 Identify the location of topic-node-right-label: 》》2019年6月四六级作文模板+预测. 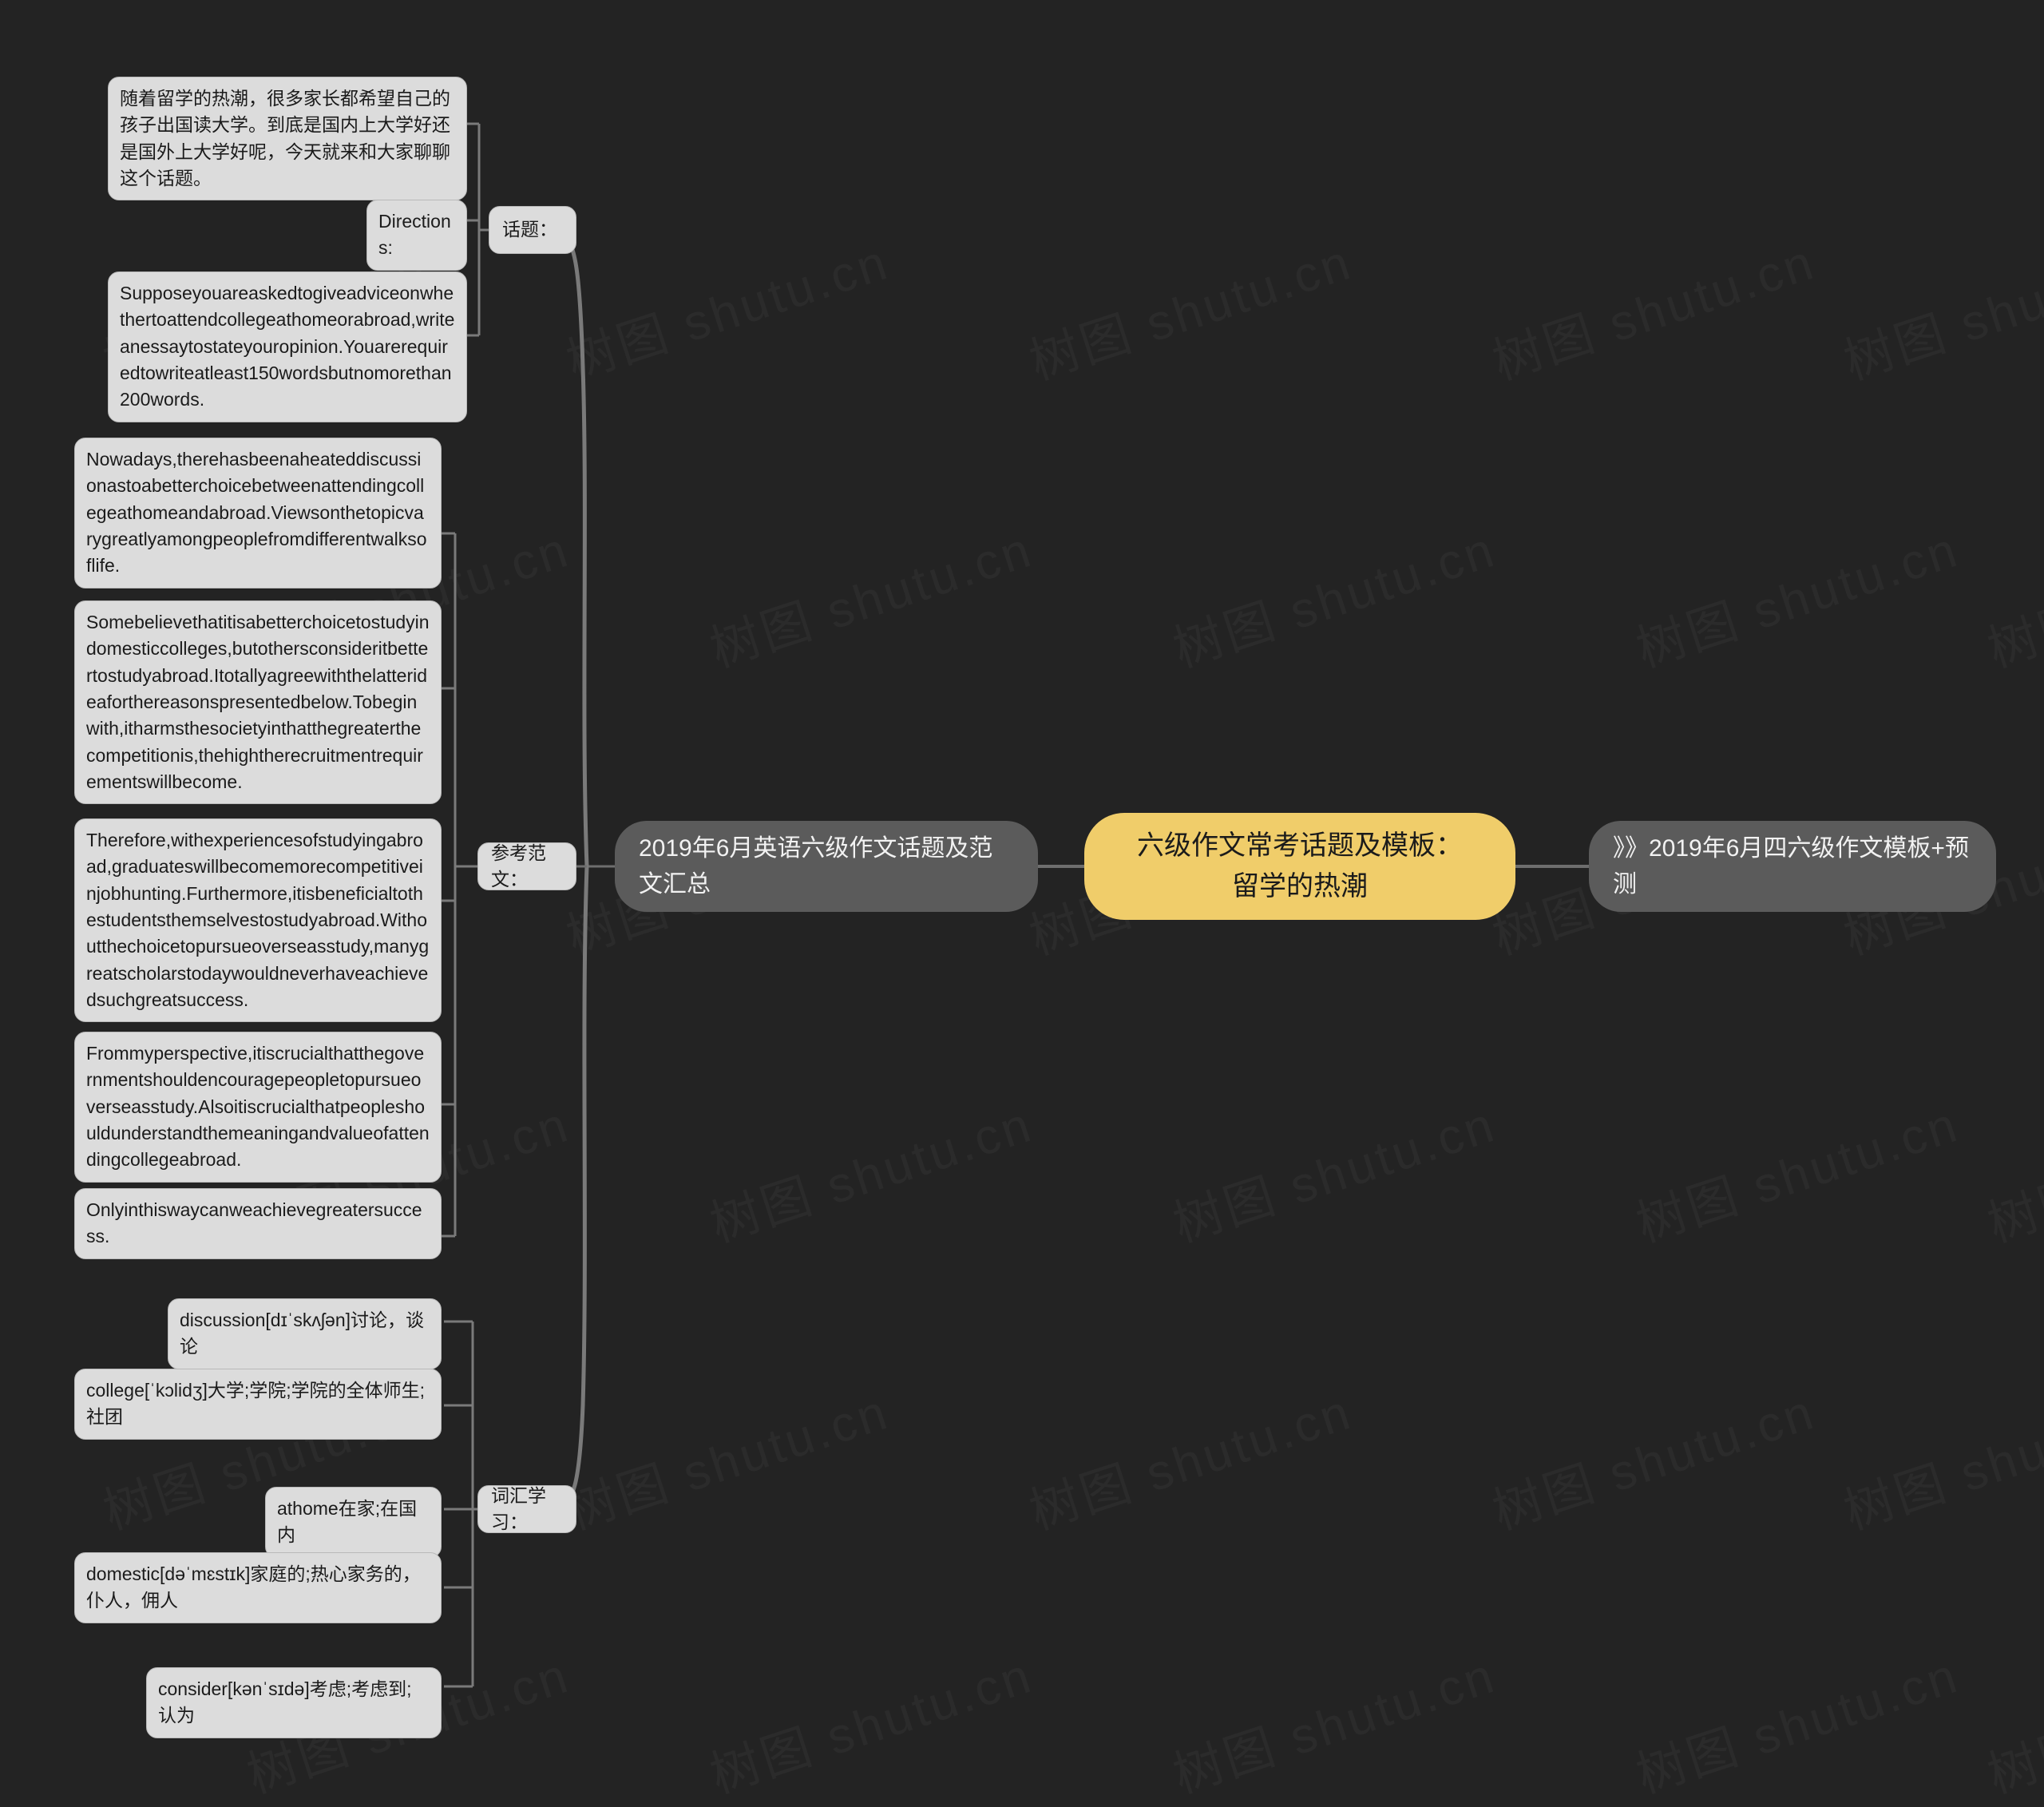
(1791, 866).